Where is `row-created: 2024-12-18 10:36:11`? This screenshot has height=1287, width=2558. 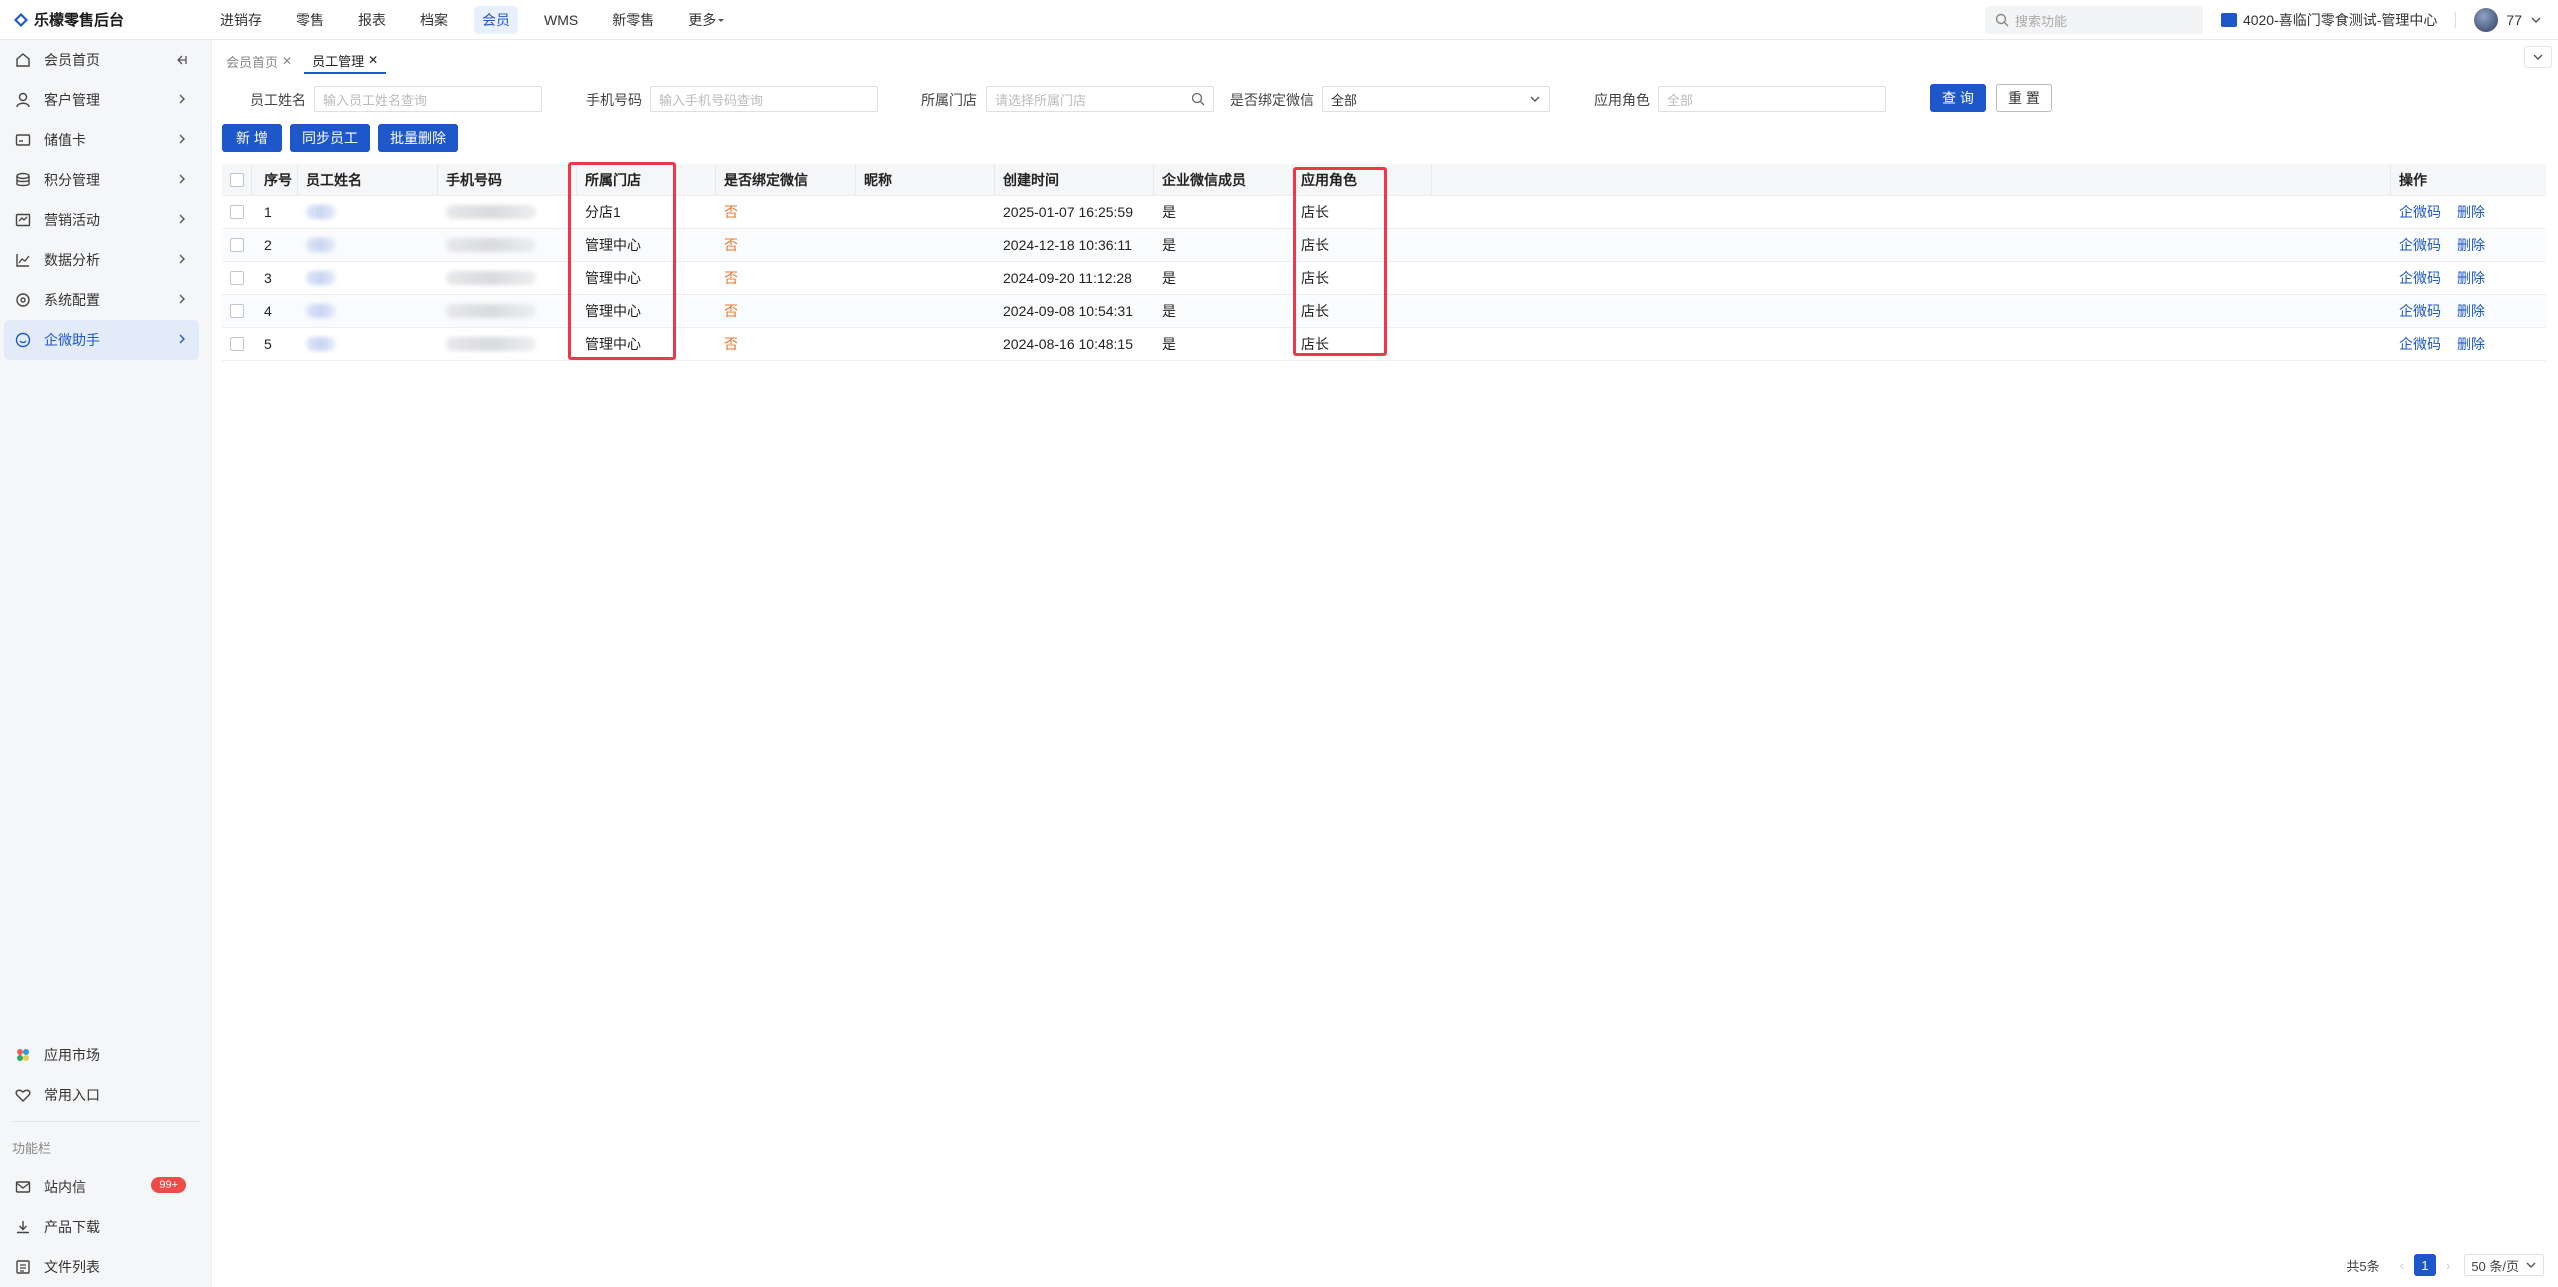
row-created: 2024-12-18 10:36:11 is located at coordinates (1067, 245).